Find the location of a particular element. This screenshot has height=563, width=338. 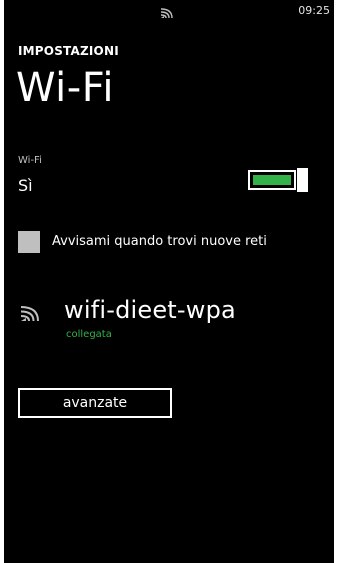

advanced-button: avanzate is located at coordinates (95, 403).